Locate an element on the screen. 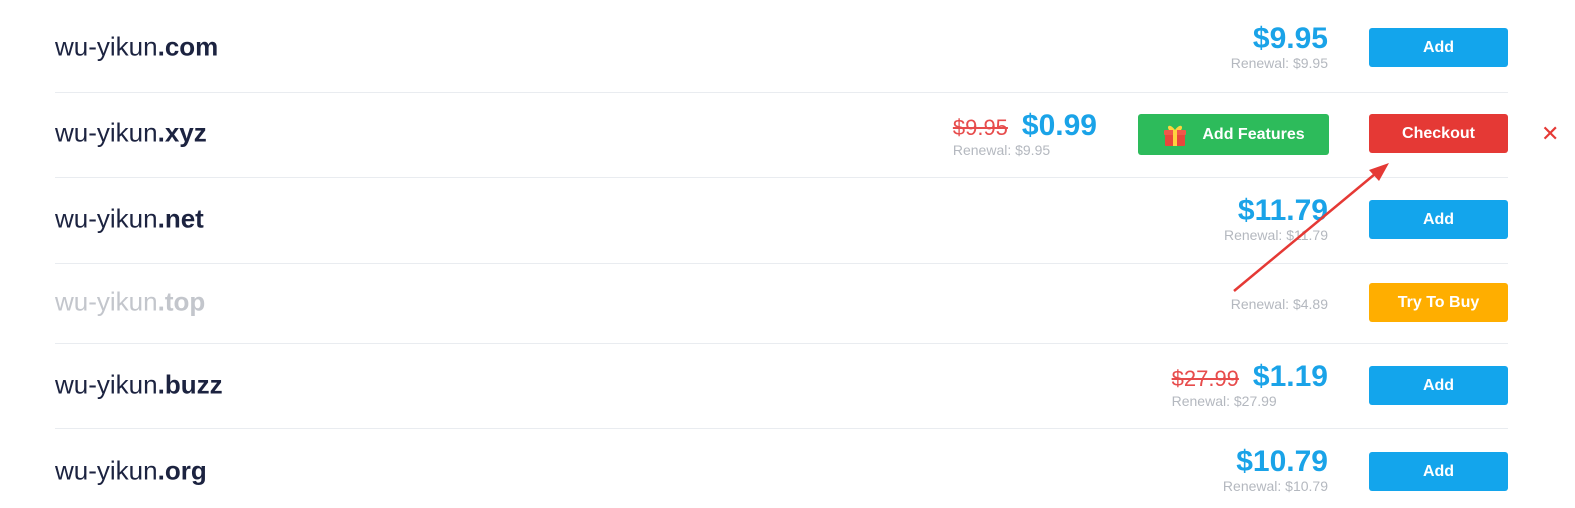 The width and height of the screenshot is (1575, 508). domain-name: wu-yikun.com is located at coordinates (136, 47).